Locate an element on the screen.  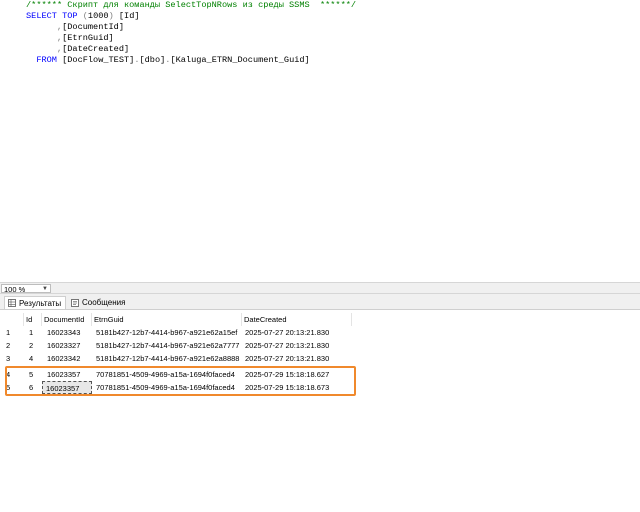
row-number: 1 is located at coordinates (13, 332).